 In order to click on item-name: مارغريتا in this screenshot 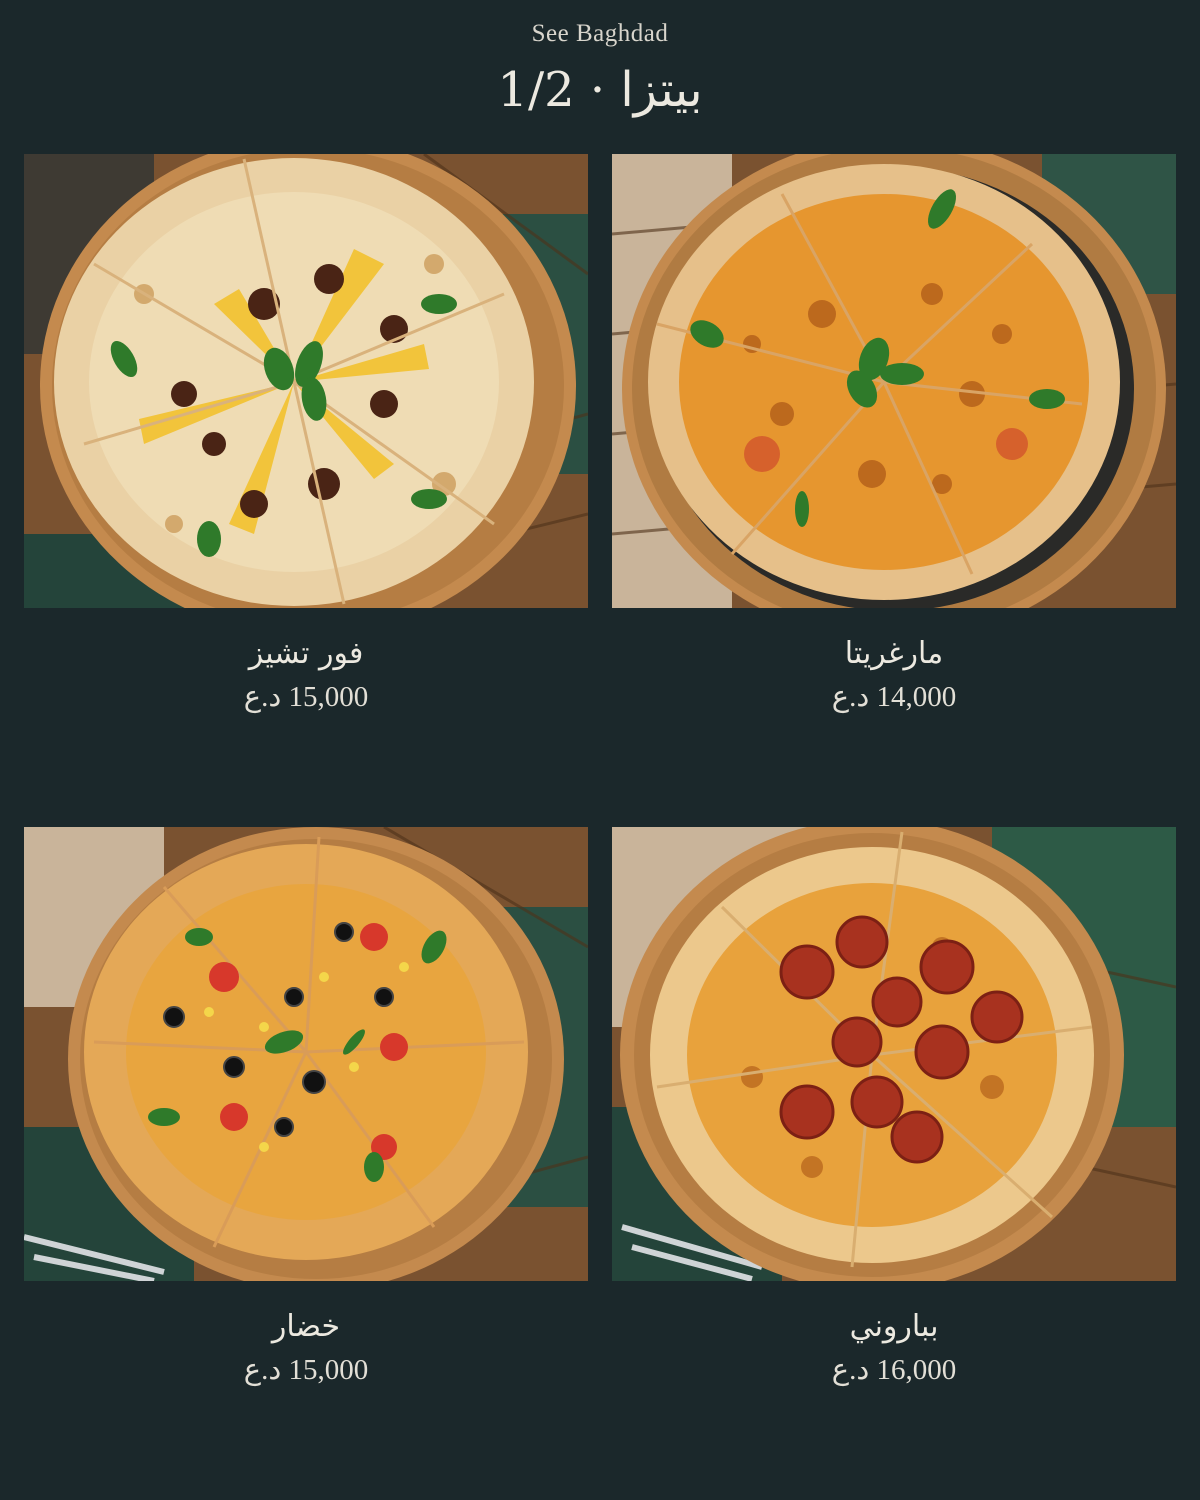, I will do `click(894, 653)`.